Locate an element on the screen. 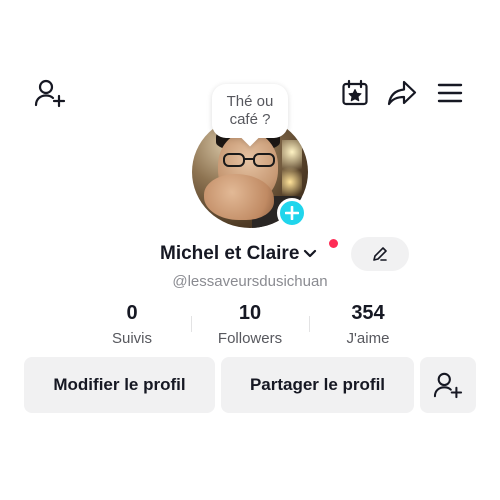 This screenshot has height=500, width=500. calendar-button is located at coordinates (355, 93).